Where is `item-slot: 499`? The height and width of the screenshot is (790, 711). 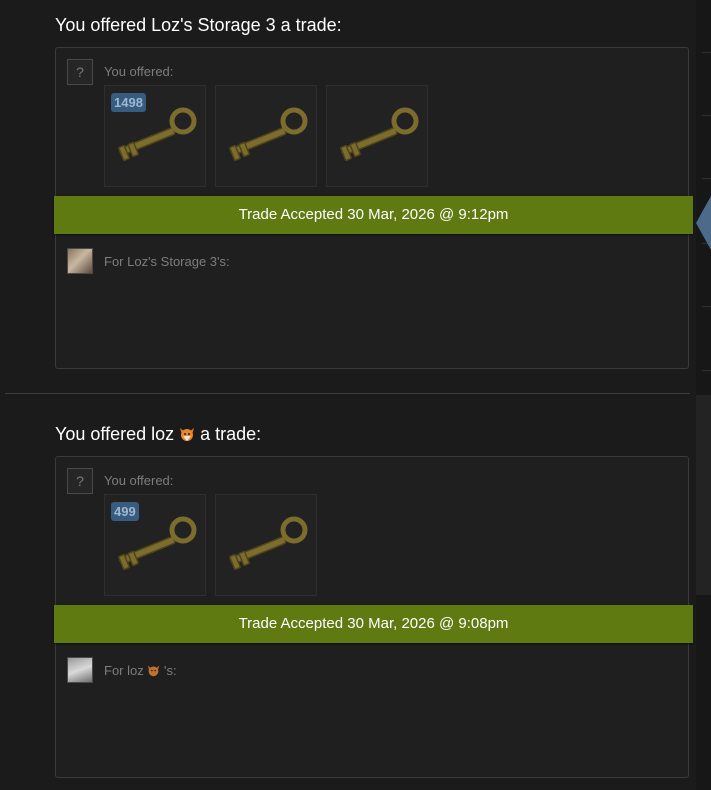
item-slot: 499 is located at coordinates (155, 545).